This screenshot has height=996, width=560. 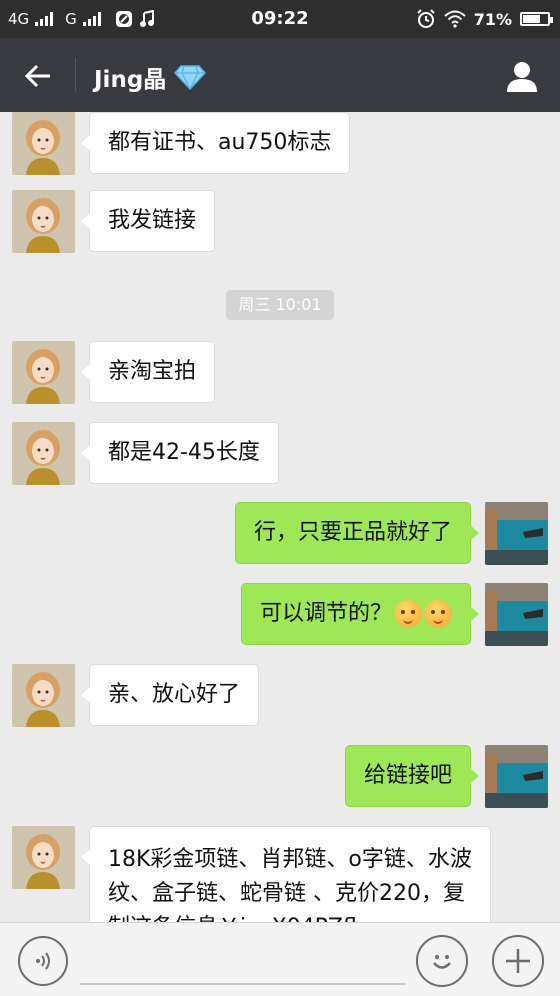 I want to click on emoji-button, so click(x=442, y=961).